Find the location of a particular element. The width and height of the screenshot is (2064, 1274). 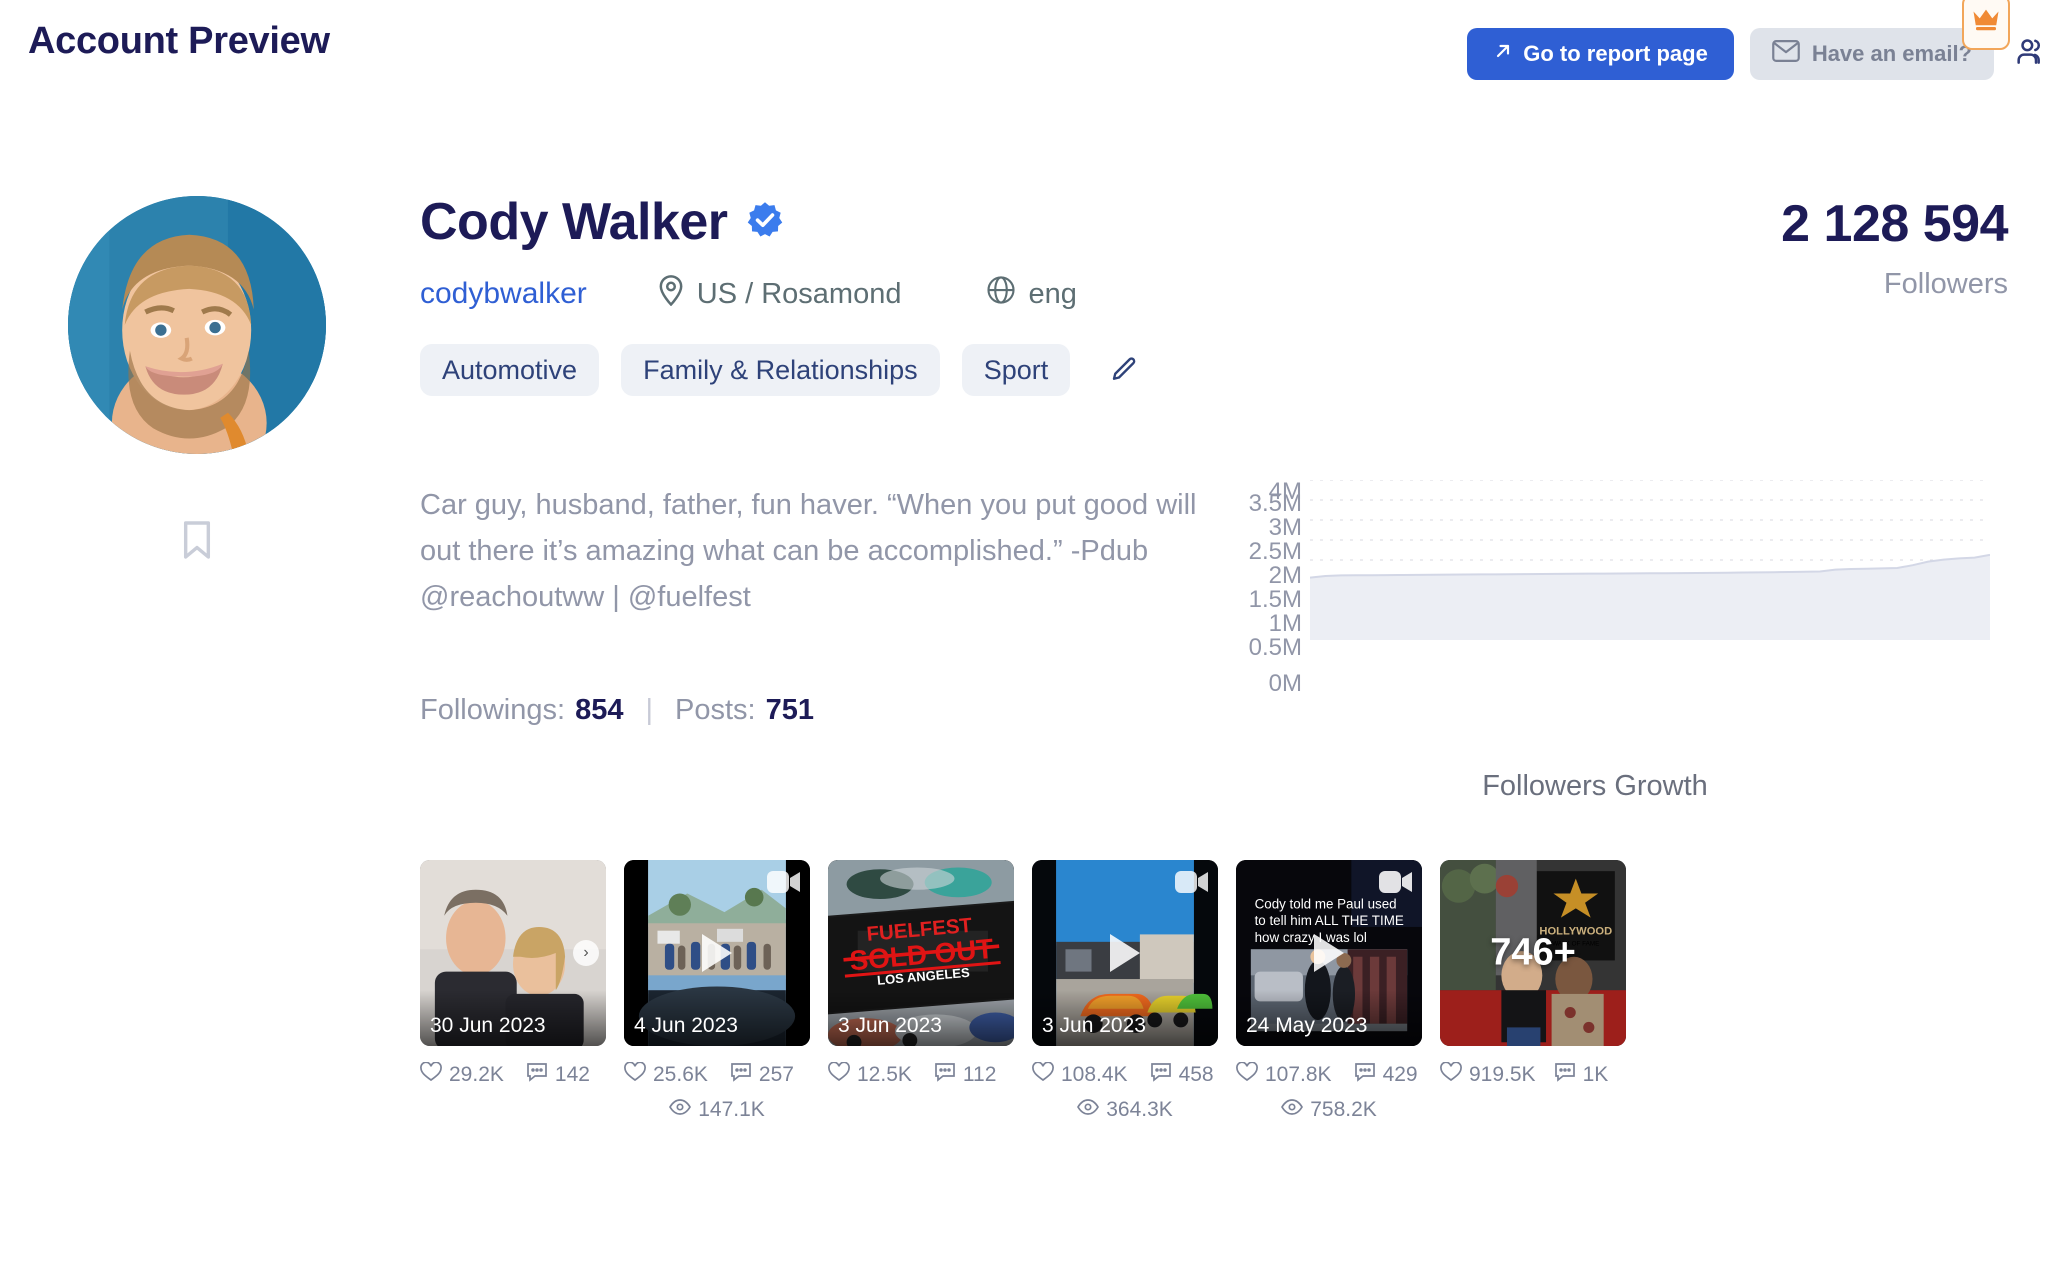

premium-crown-badge is located at coordinates (1986, 25).